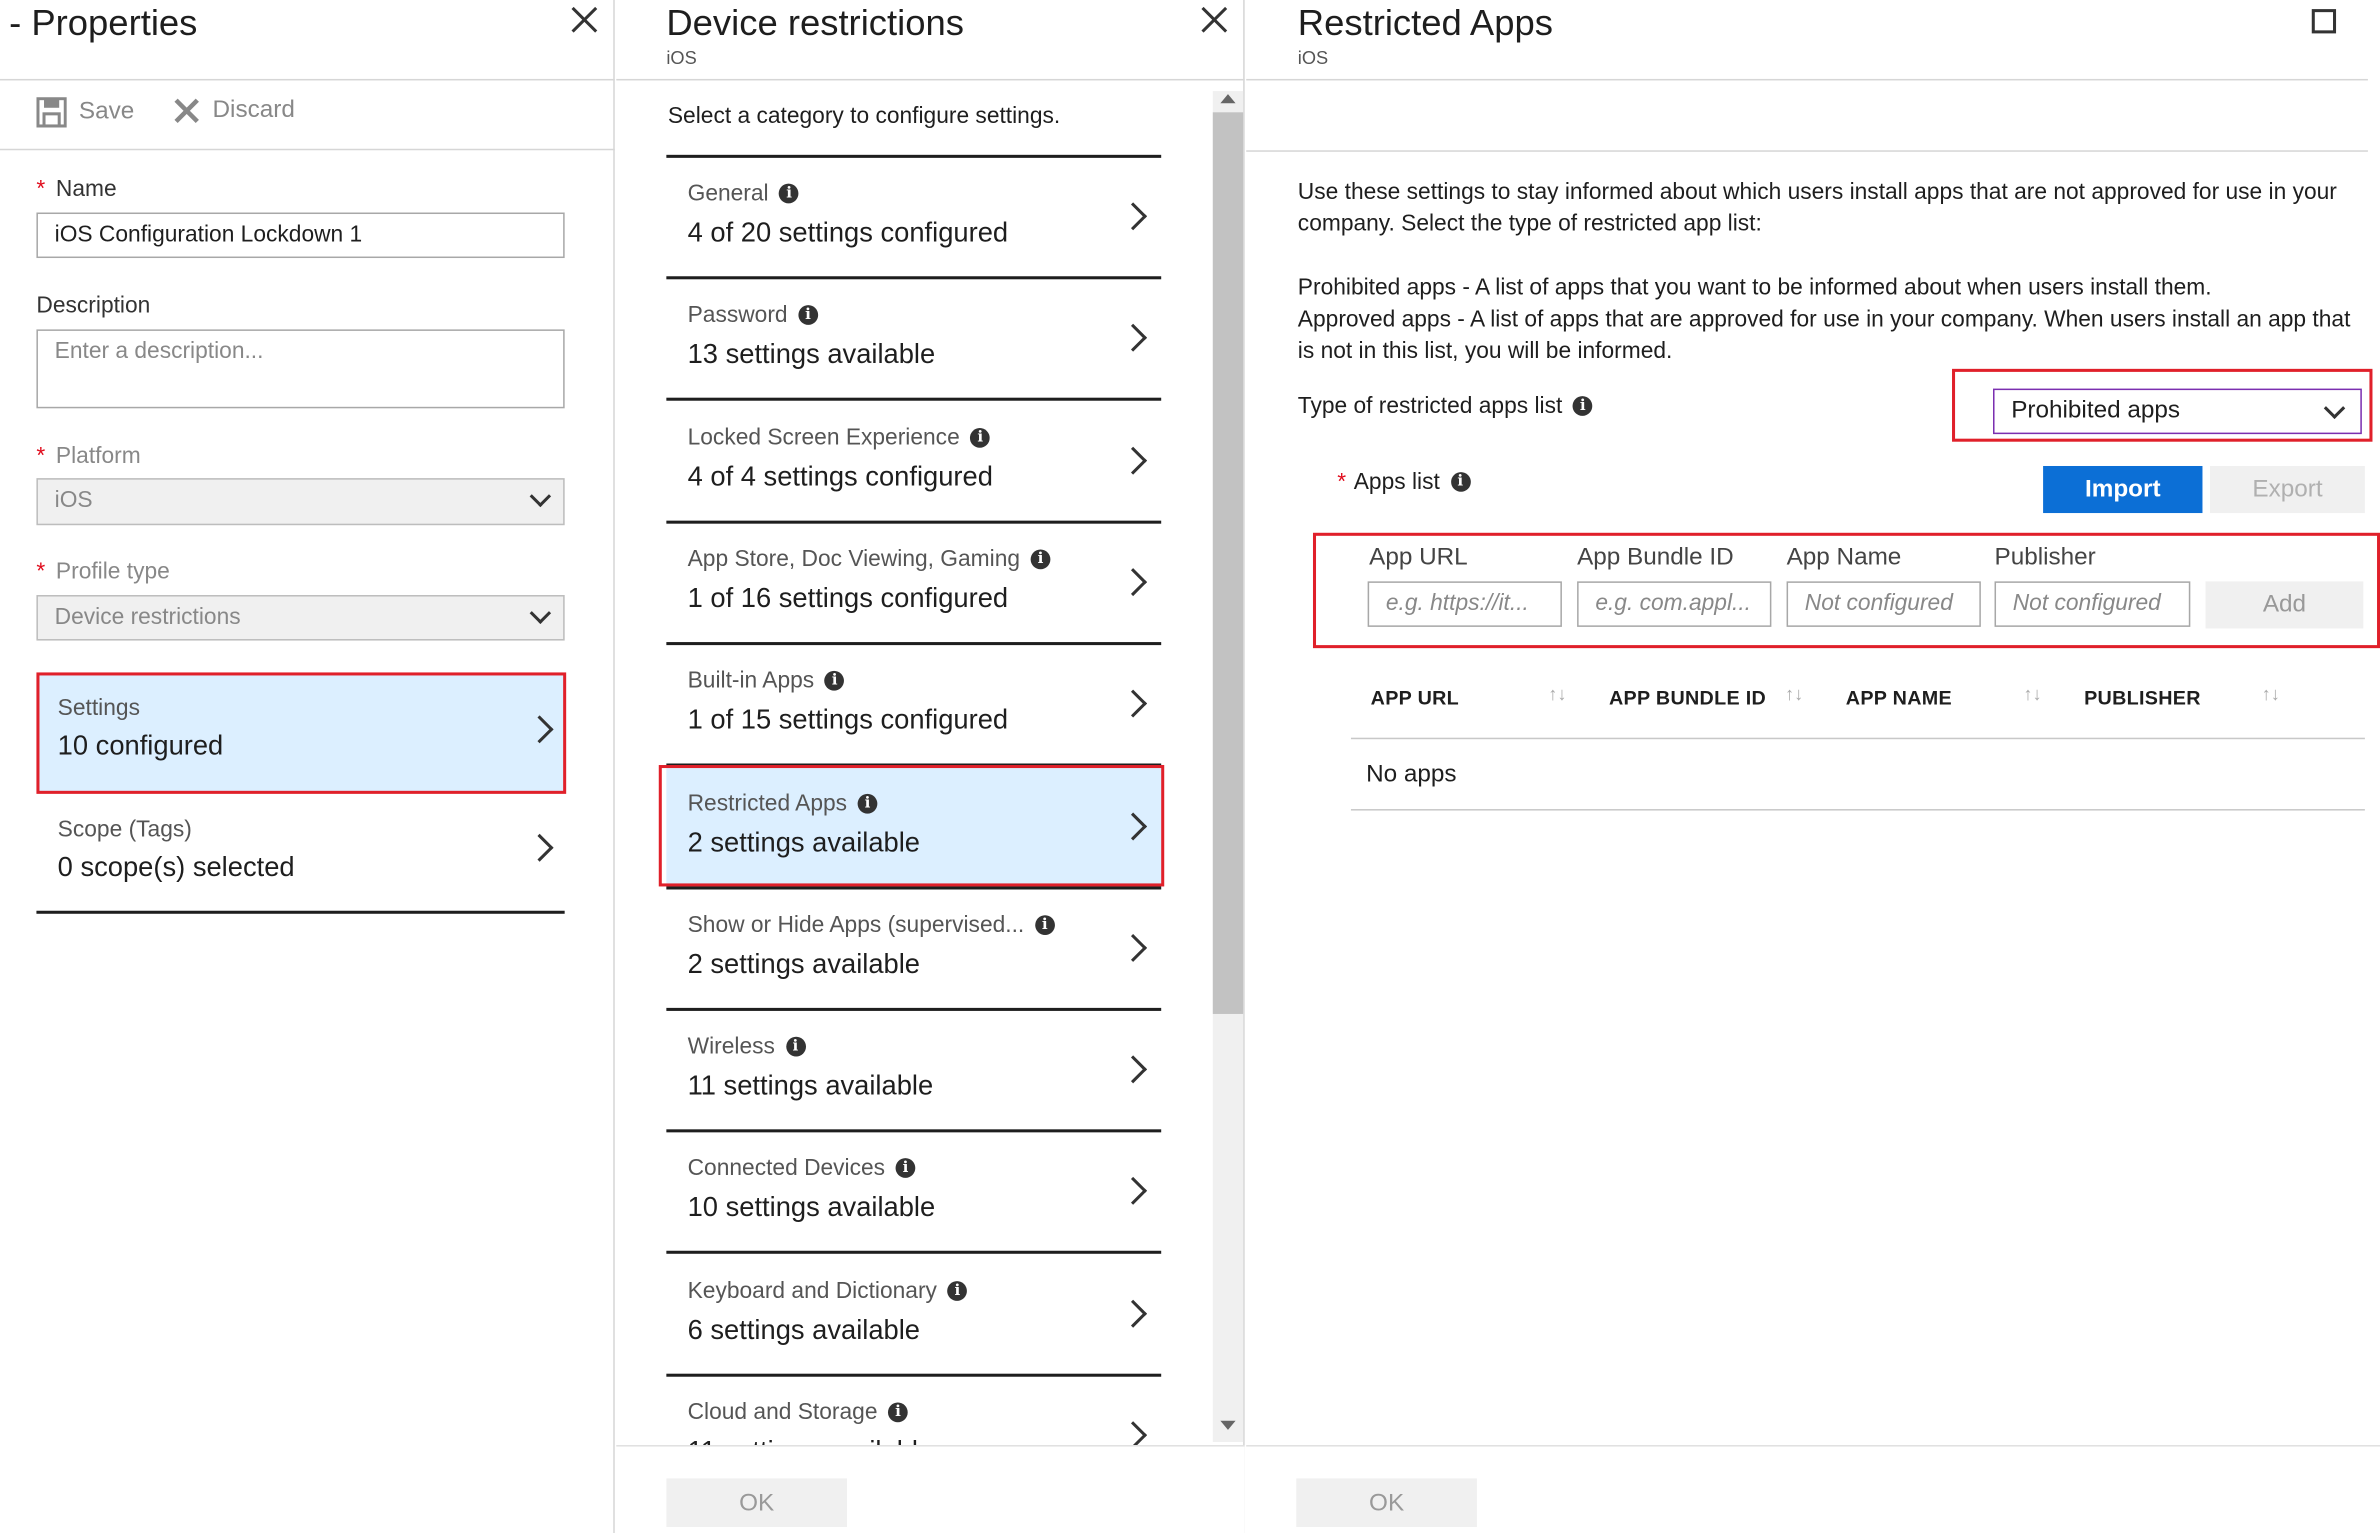 The image size is (2380, 1533). I want to click on type-label: Type of restricted apps list i, so click(1445, 406).